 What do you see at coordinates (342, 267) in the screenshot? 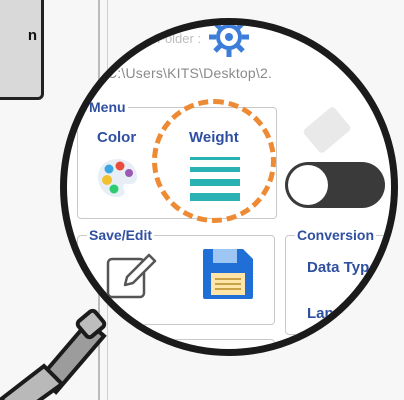
I see `data-type-label: Data Type` at bounding box center [342, 267].